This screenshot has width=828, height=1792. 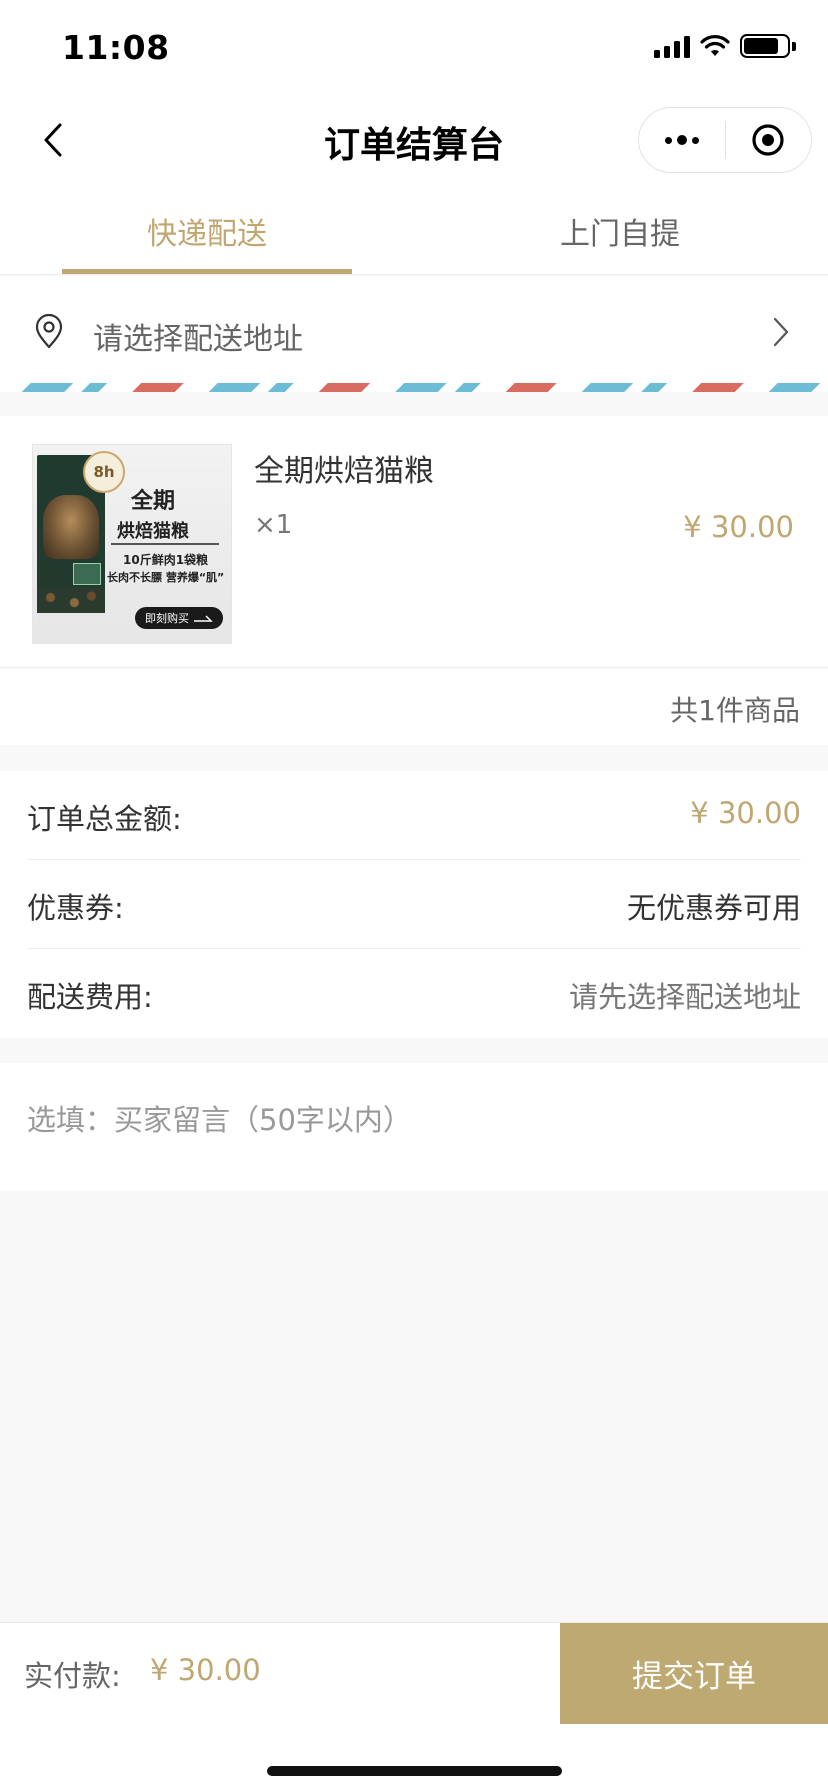 What do you see at coordinates (715, 45) in the screenshot?
I see `wifi-icon` at bounding box center [715, 45].